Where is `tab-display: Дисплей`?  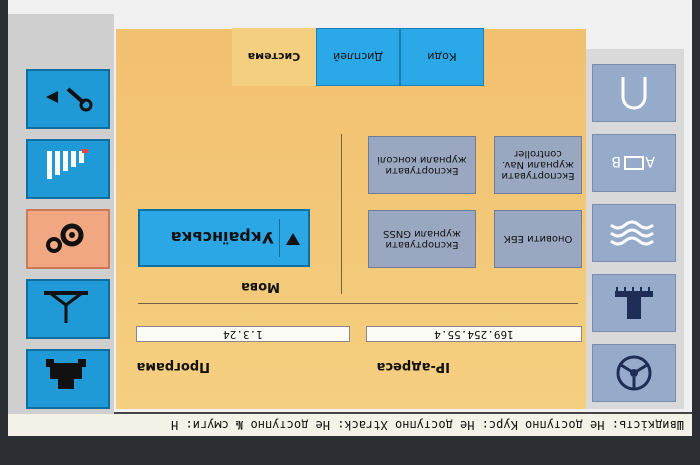
tab-display: Дисплей is located at coordinates (358, 57).